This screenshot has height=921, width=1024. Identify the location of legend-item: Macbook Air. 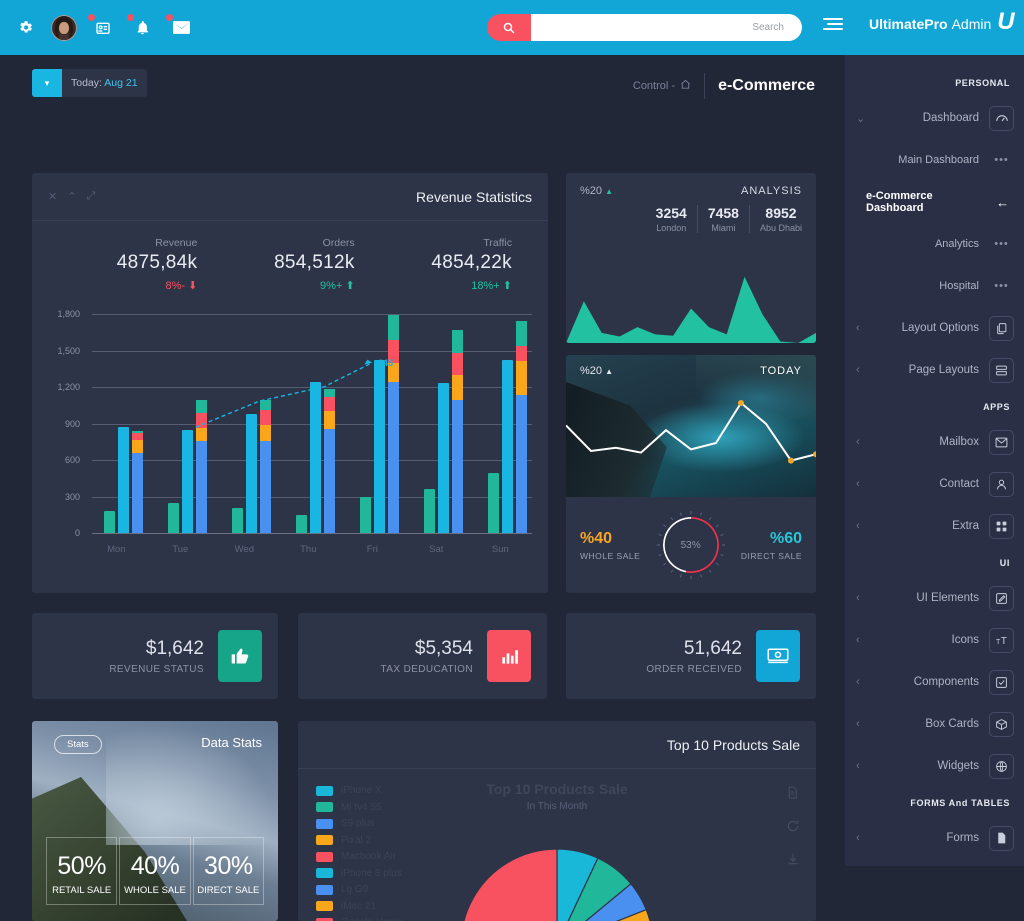
(359, 856).